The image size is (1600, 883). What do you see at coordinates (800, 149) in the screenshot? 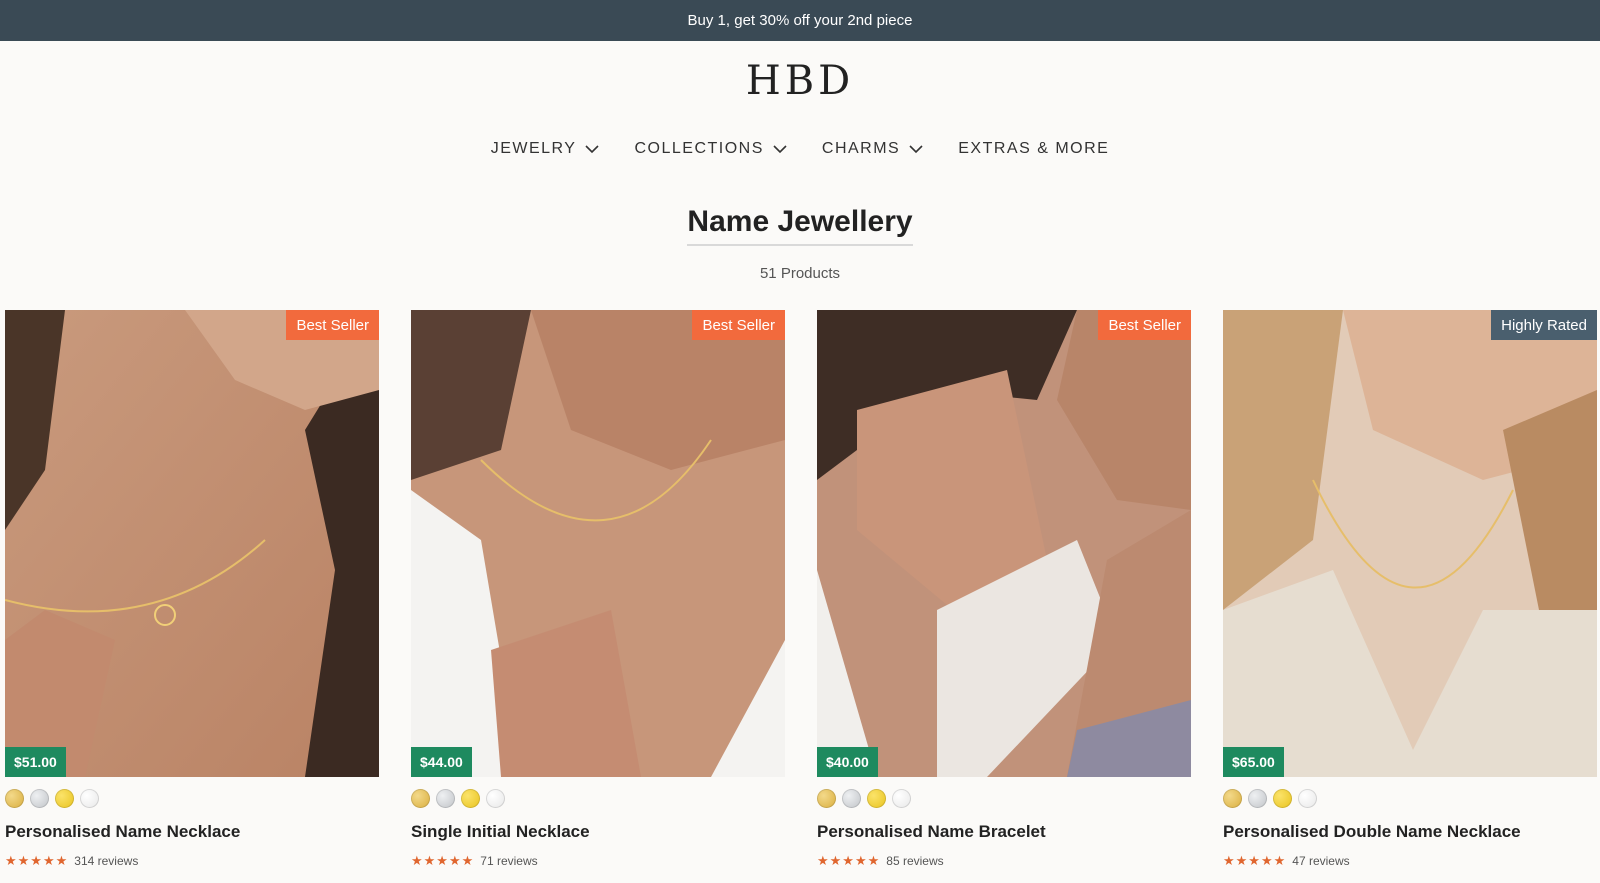
I see `main-nav: JEWELRY COLLECTIONS CHARMS EXTRAS & MORE` at bounding box center [800, 149].